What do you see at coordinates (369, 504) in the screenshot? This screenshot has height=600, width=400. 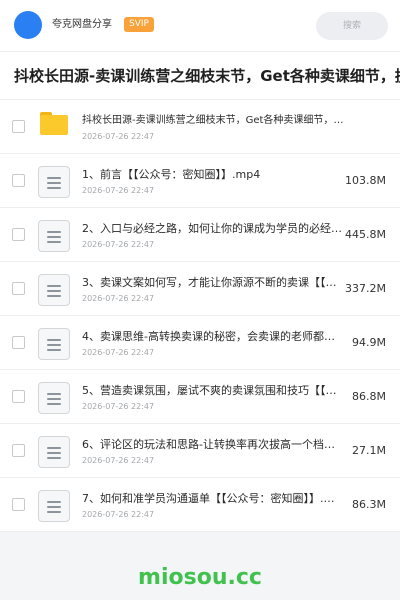 I see `file-size: 86.3M` at bounding box center [369, 504].